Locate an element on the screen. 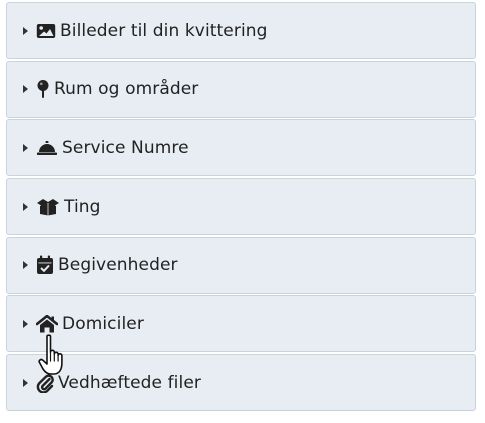 This screenshot has height=423, width=485. image-icon is located at coordinates (46, 31).